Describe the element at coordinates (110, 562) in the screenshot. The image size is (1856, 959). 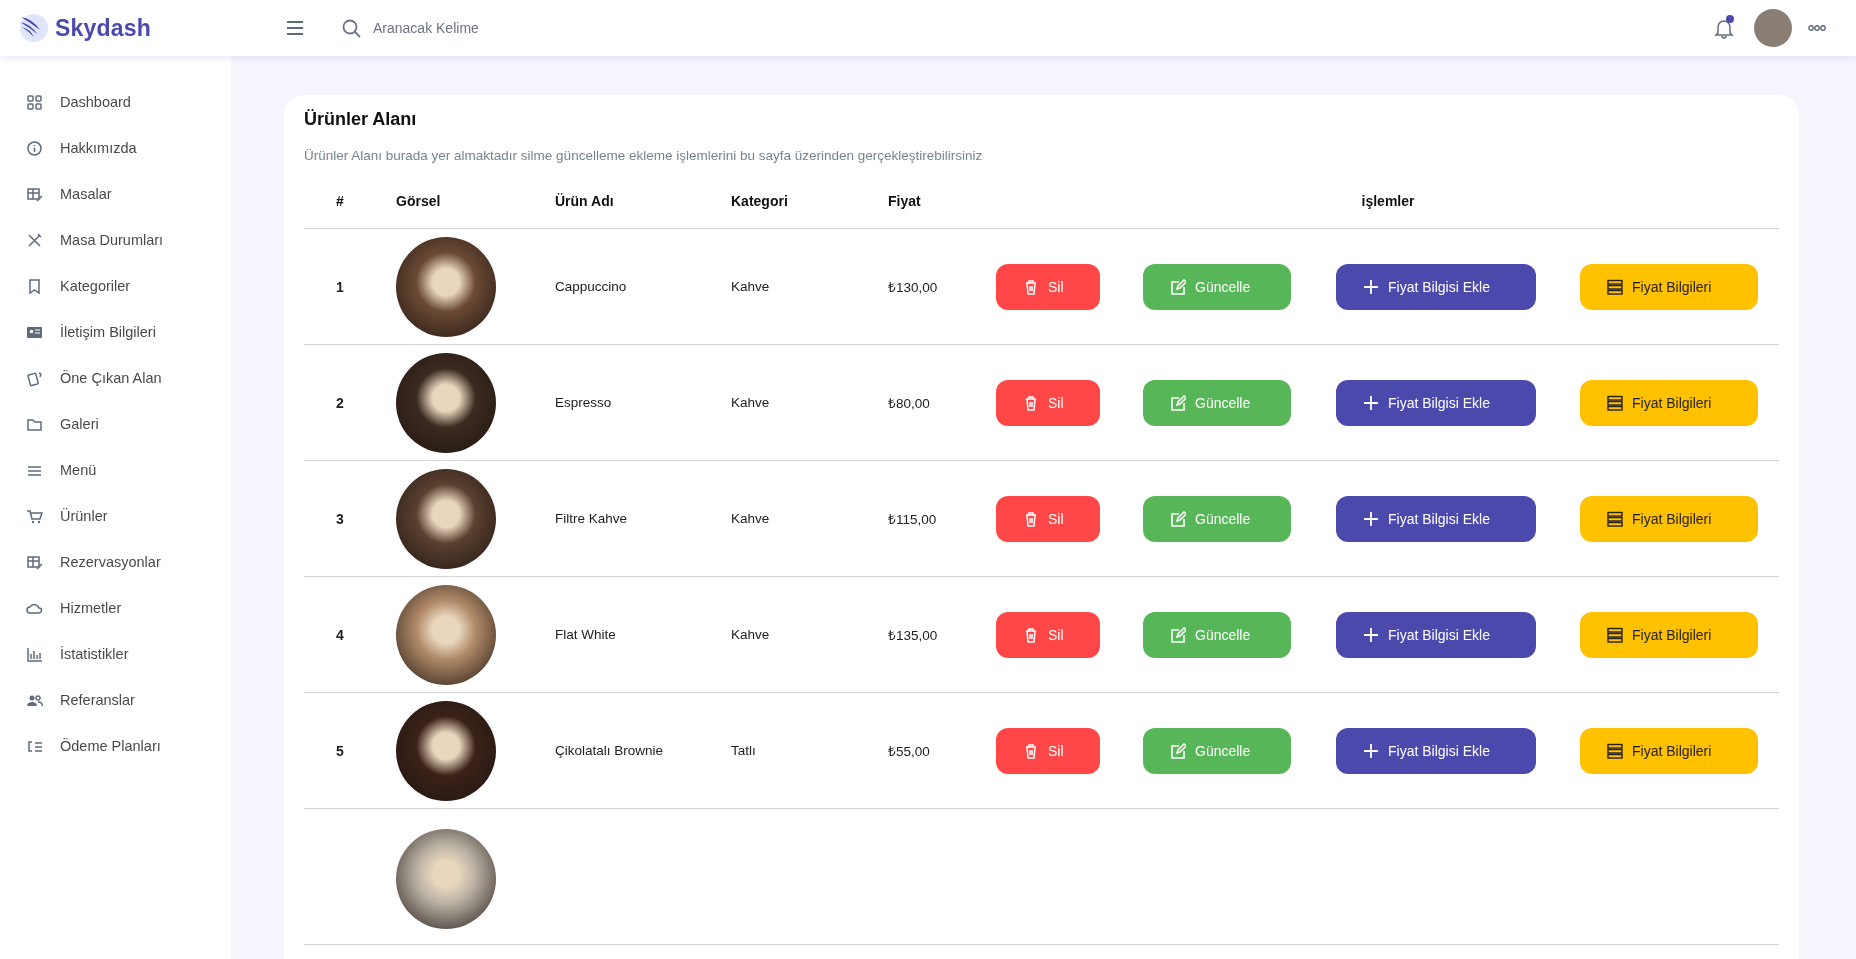
I see `sidebar-item: Rezervasyonlar` at that location.